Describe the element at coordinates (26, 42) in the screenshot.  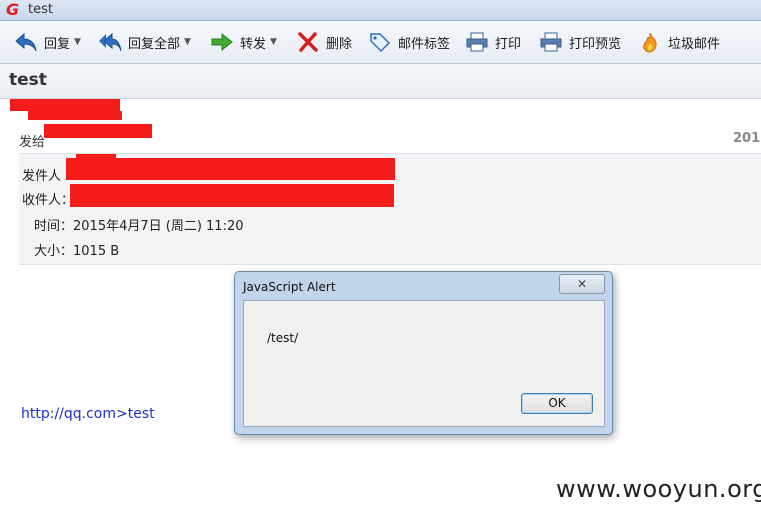
I see `reply-arrow-icon` at that location.